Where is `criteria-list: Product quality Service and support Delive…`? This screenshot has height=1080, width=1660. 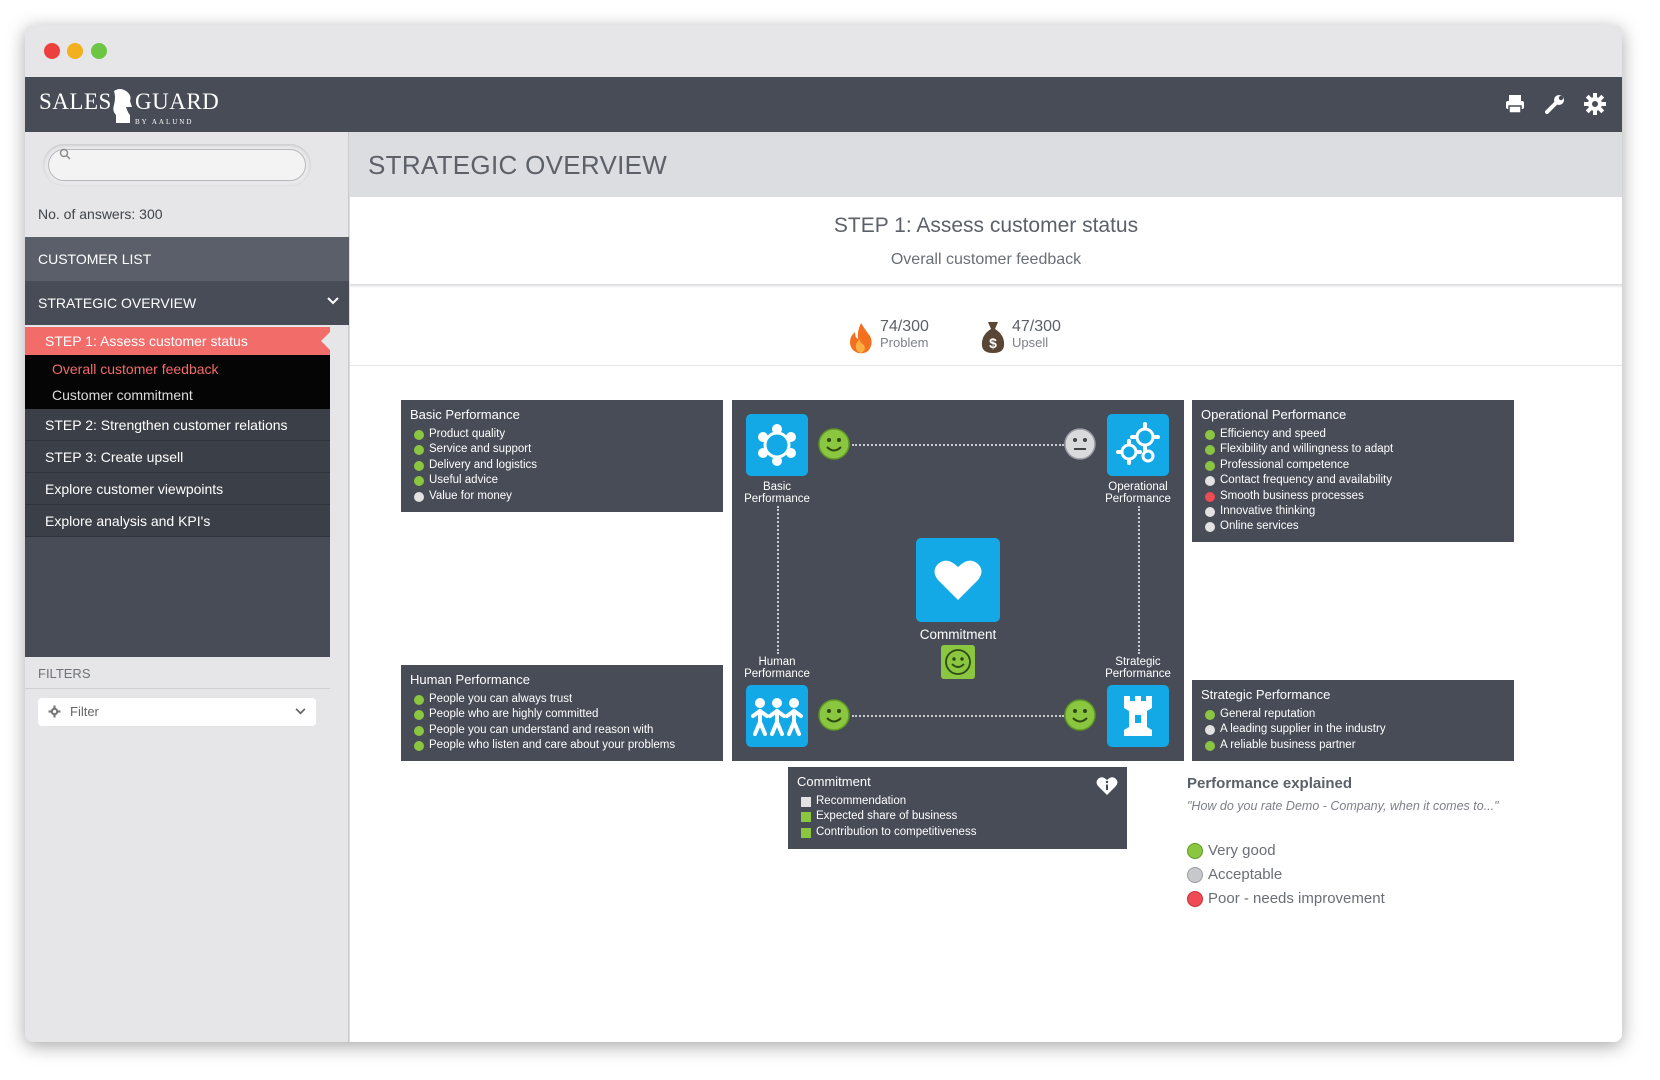 criteria-list: Product quality Service and support Delive… is located at coordinates (475, 465).